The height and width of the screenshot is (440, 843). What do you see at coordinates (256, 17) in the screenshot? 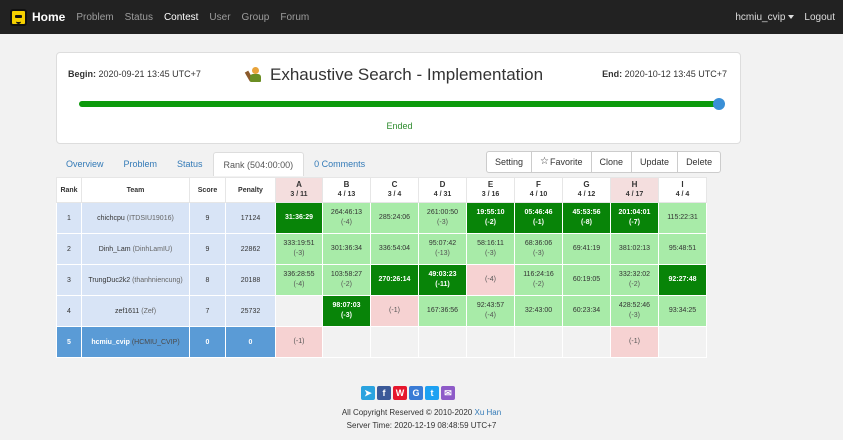
I see `nav-link-group: Group` at bounding box center [256, 17].